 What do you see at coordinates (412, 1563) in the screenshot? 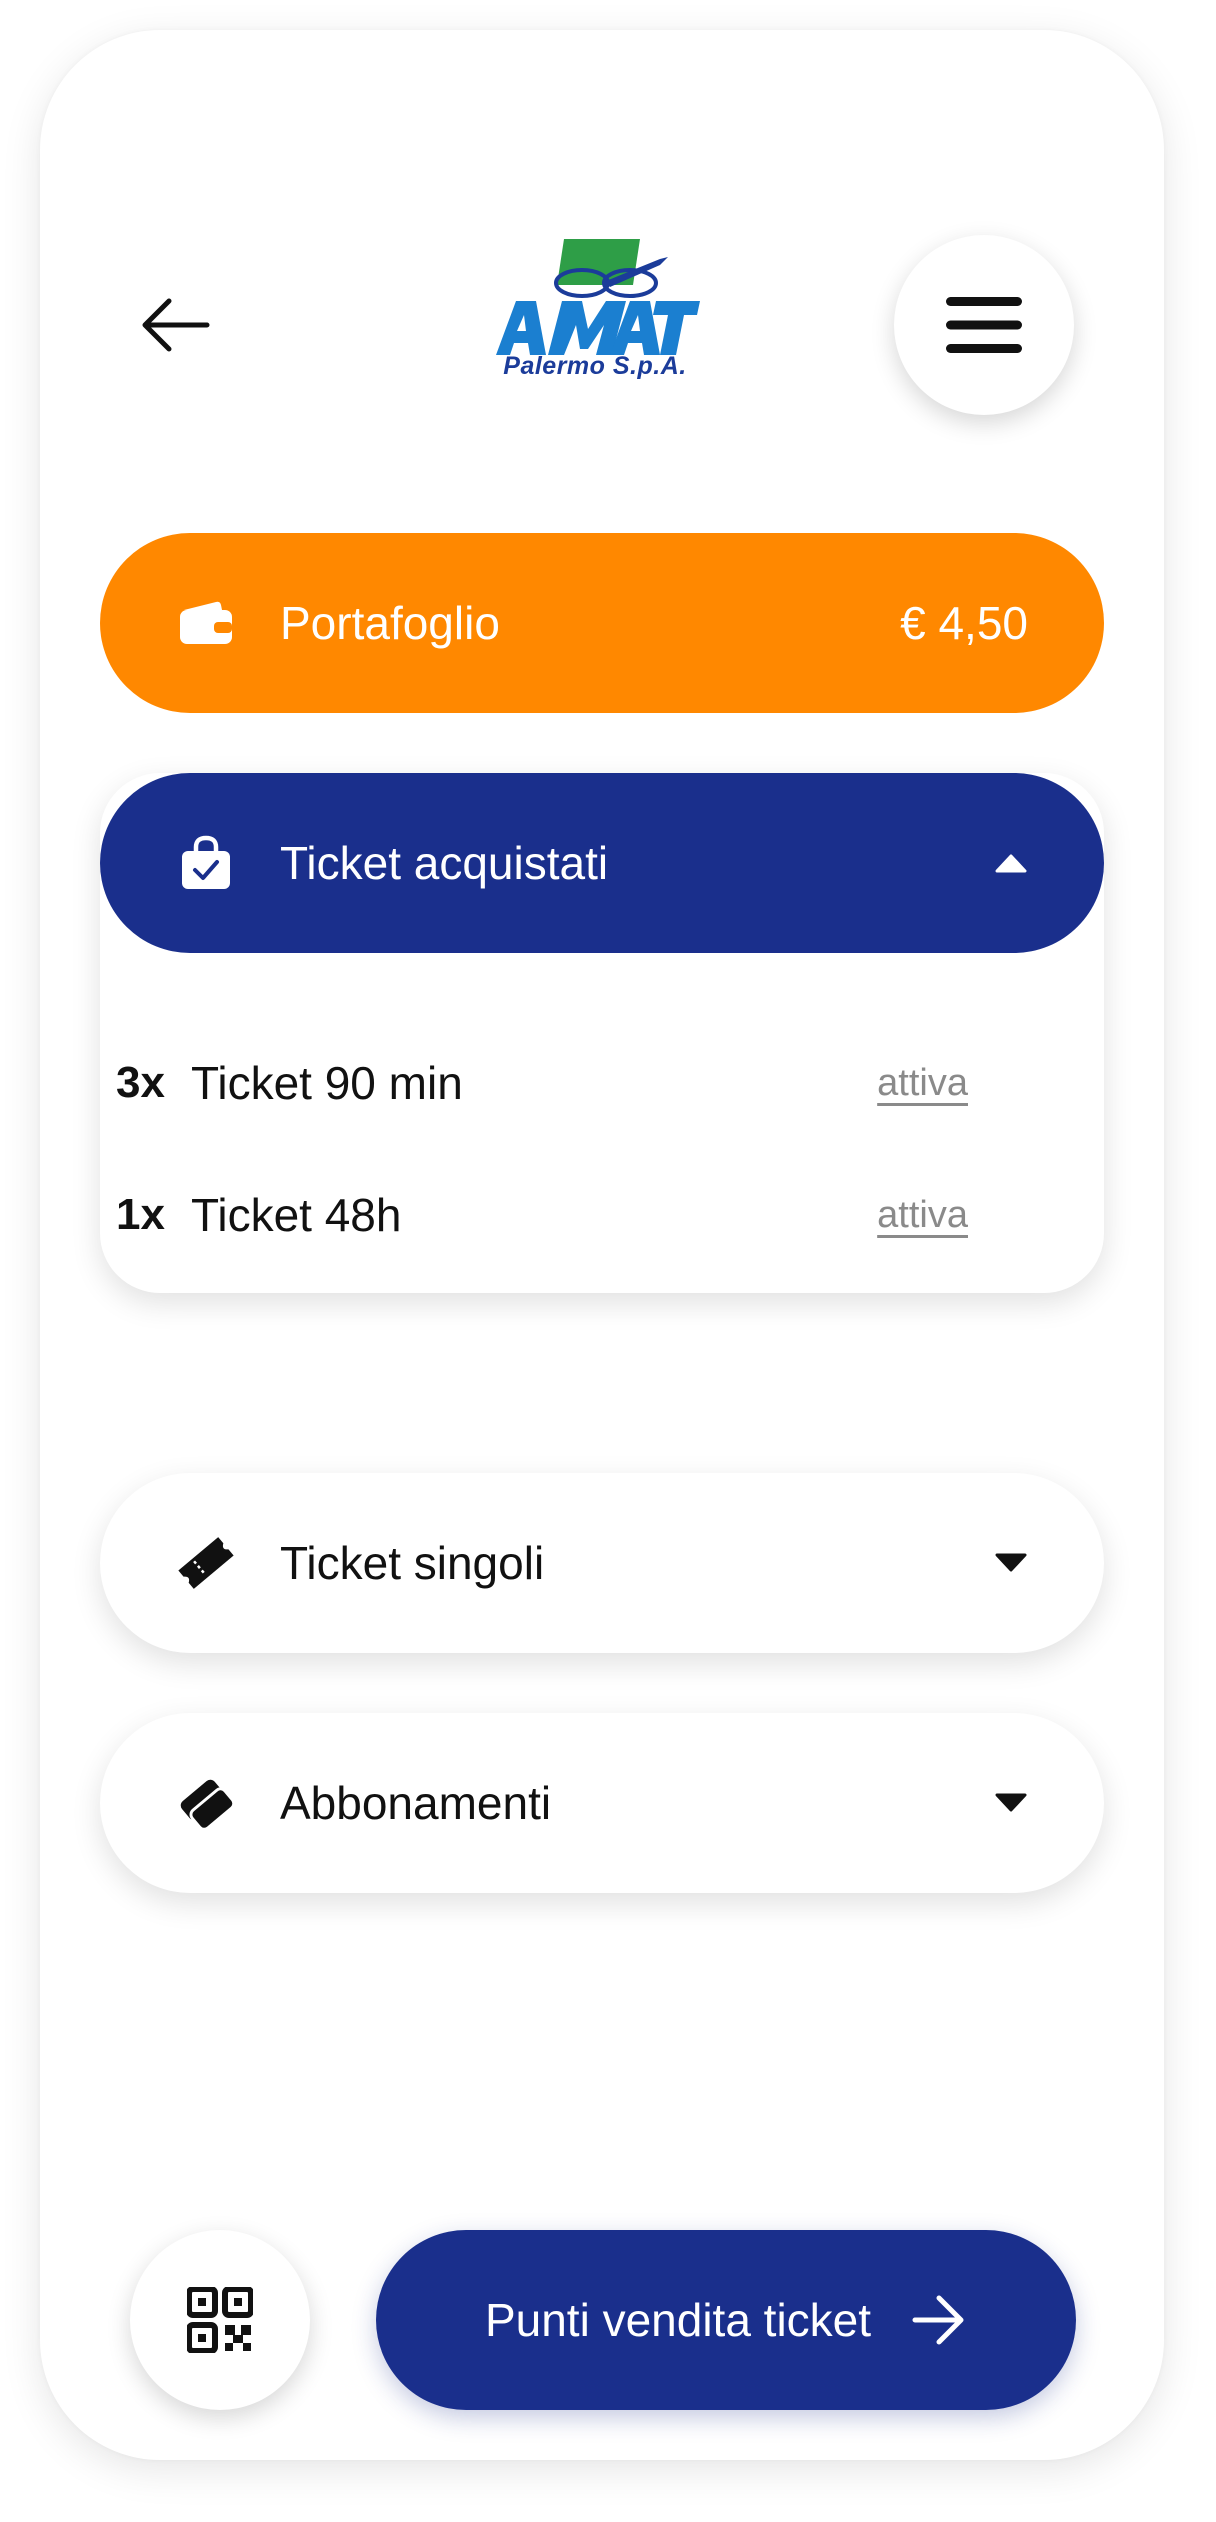
I see `single-tickets-label: Ticket singoli` at bounding box center [412, 1563].